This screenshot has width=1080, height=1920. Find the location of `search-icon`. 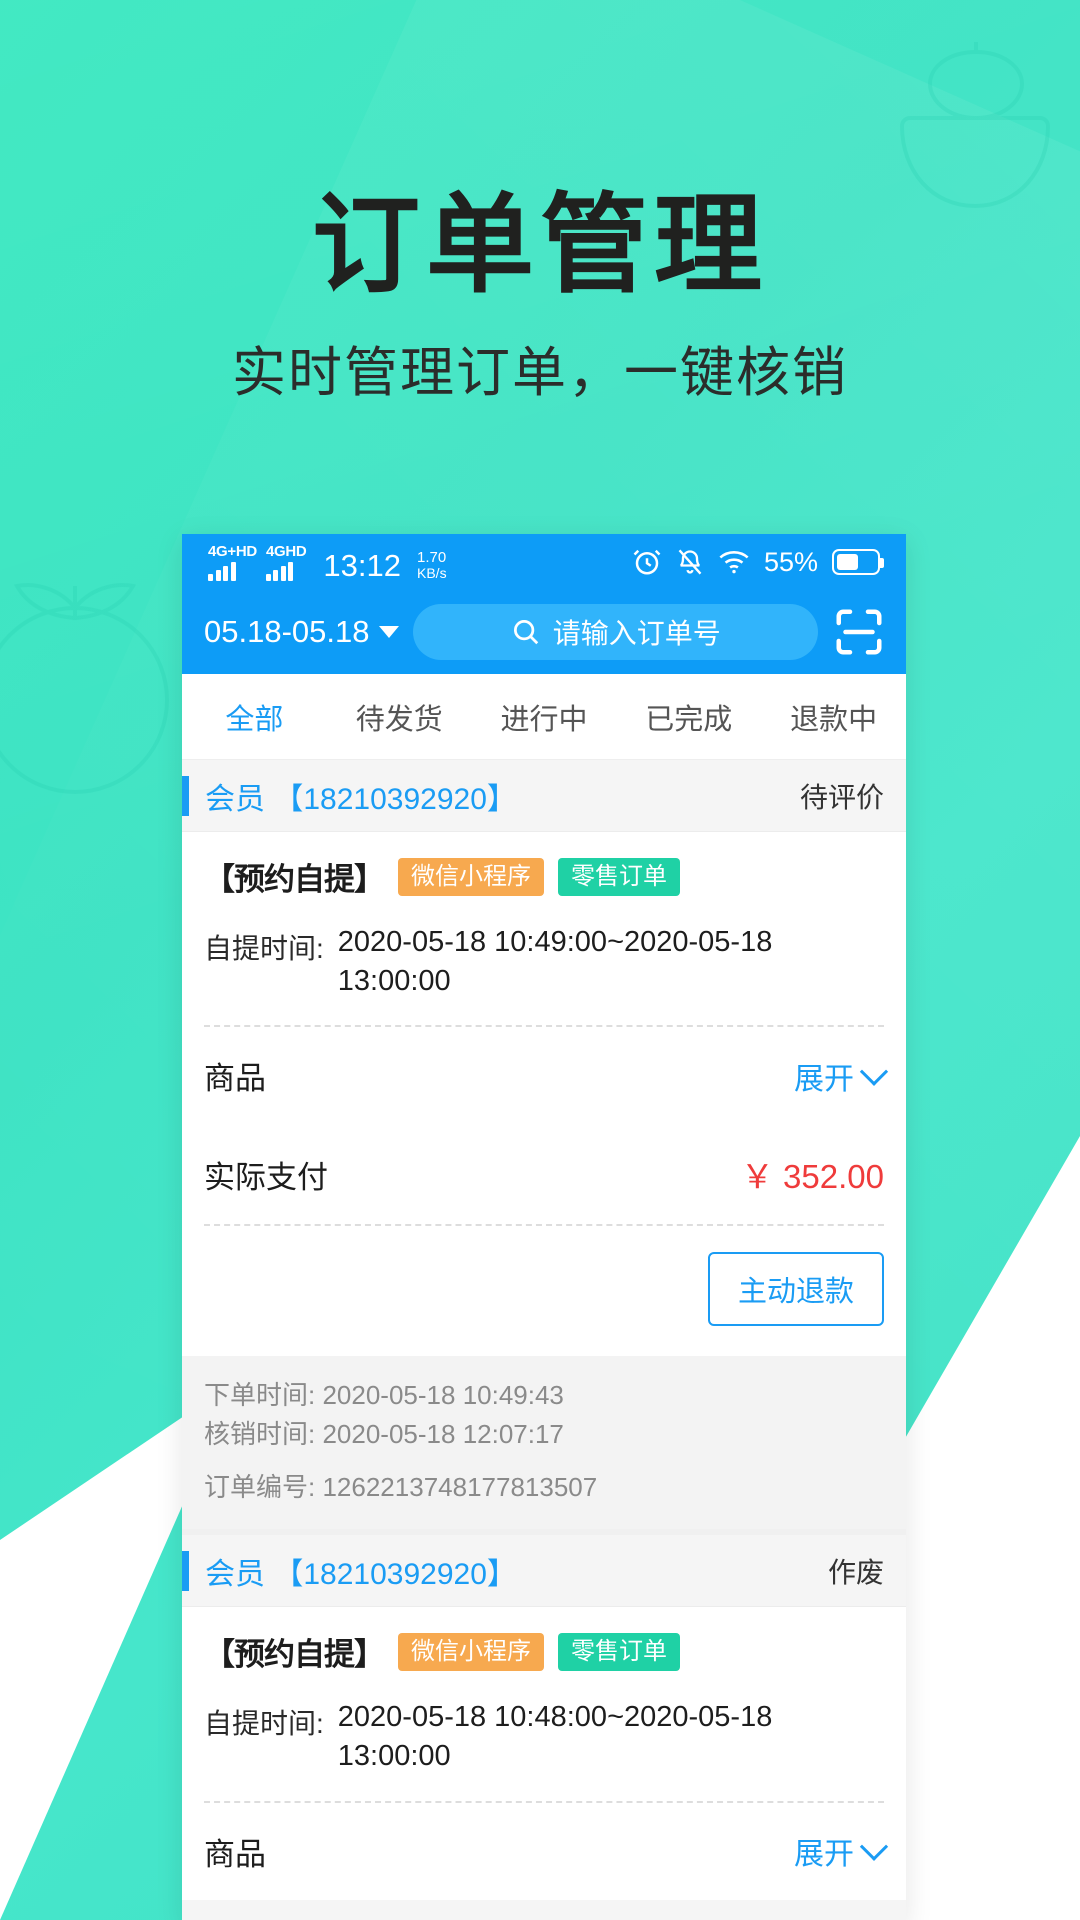

search-icon is located at coordinates (525, 632).